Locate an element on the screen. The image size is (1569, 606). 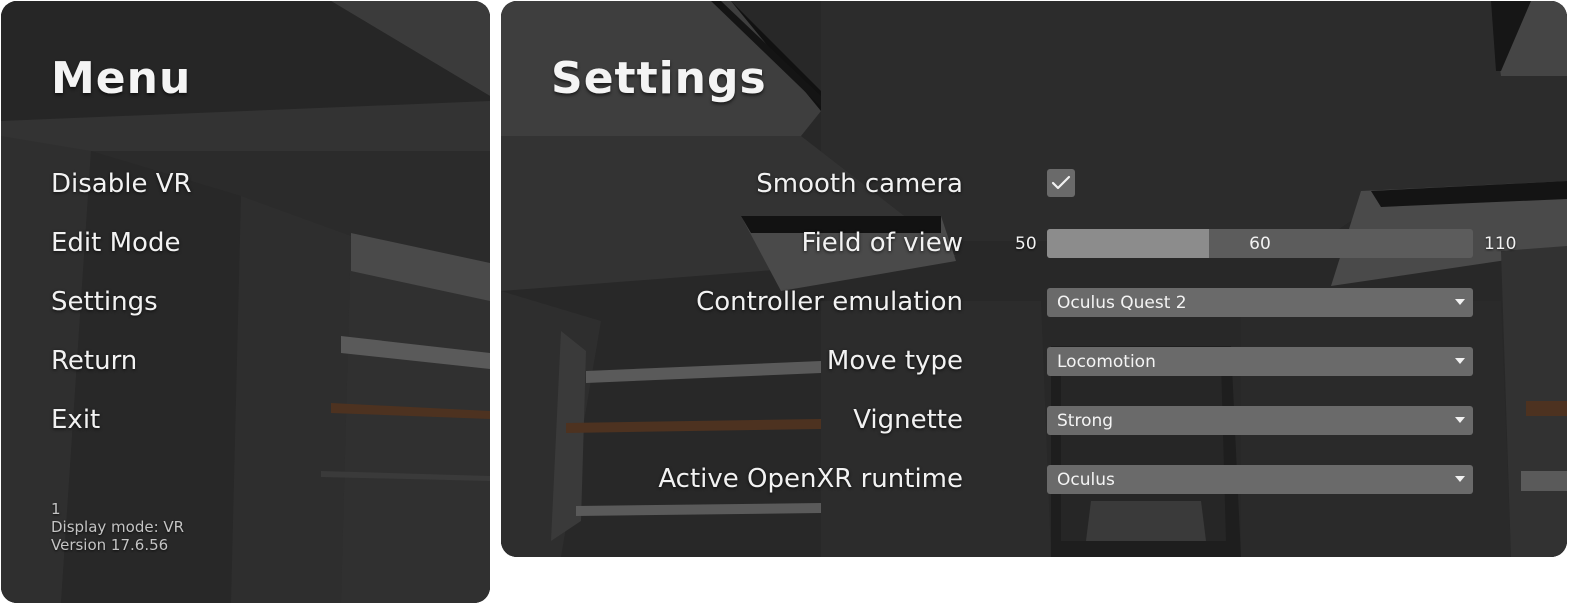
smooth-camera-label: Smooth camera is located at coordinates (859, 184).